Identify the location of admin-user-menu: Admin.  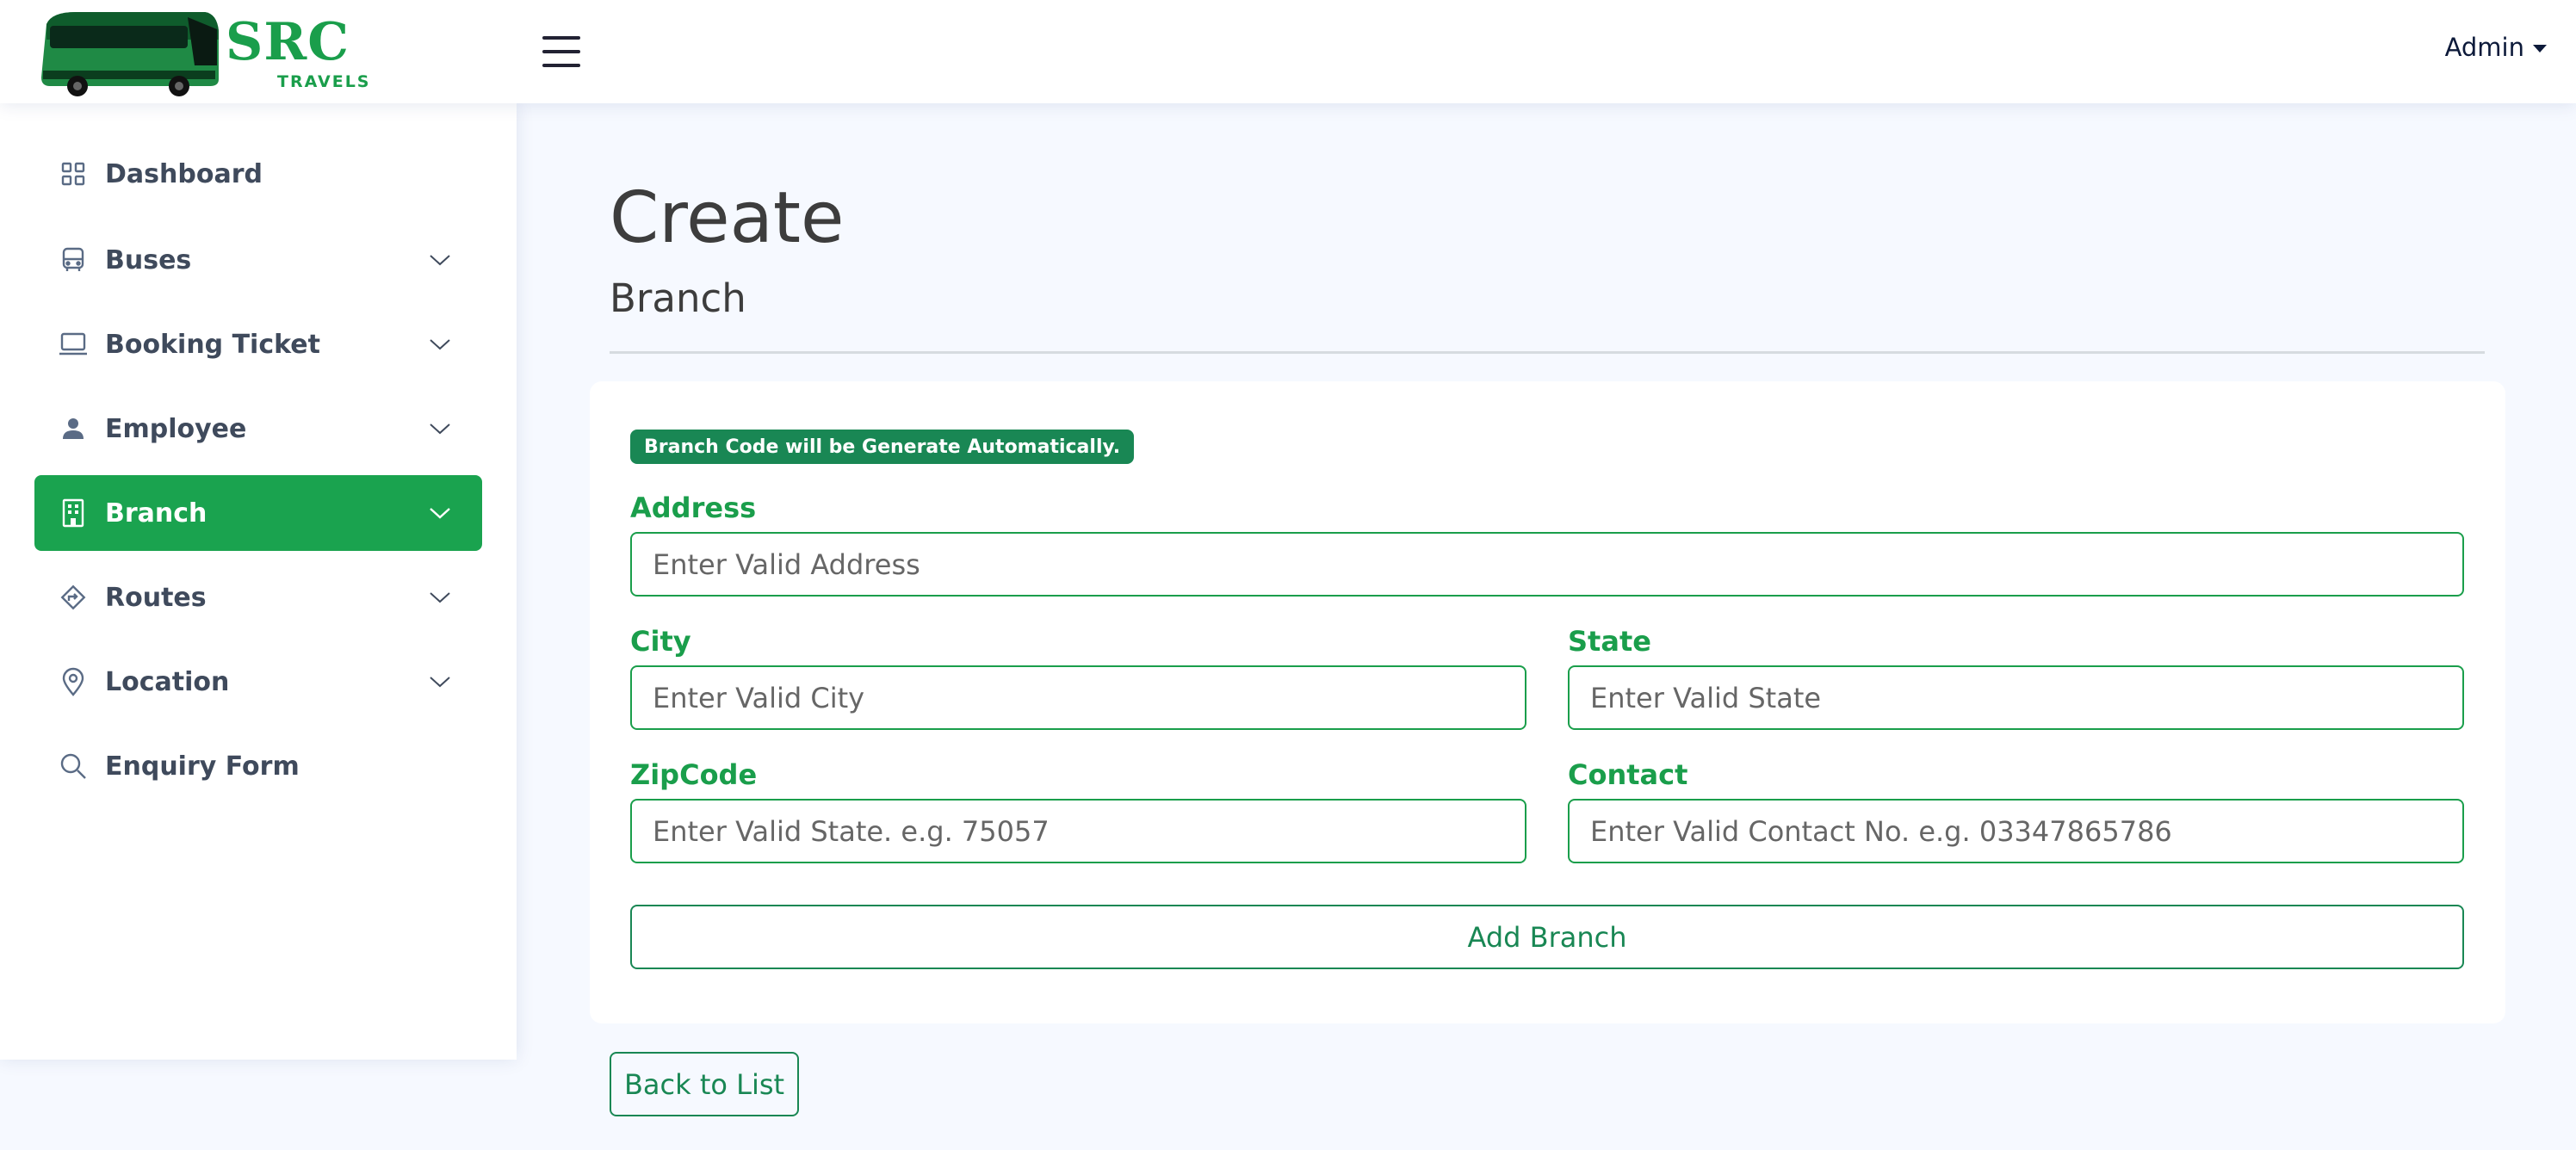
(2496, 47).